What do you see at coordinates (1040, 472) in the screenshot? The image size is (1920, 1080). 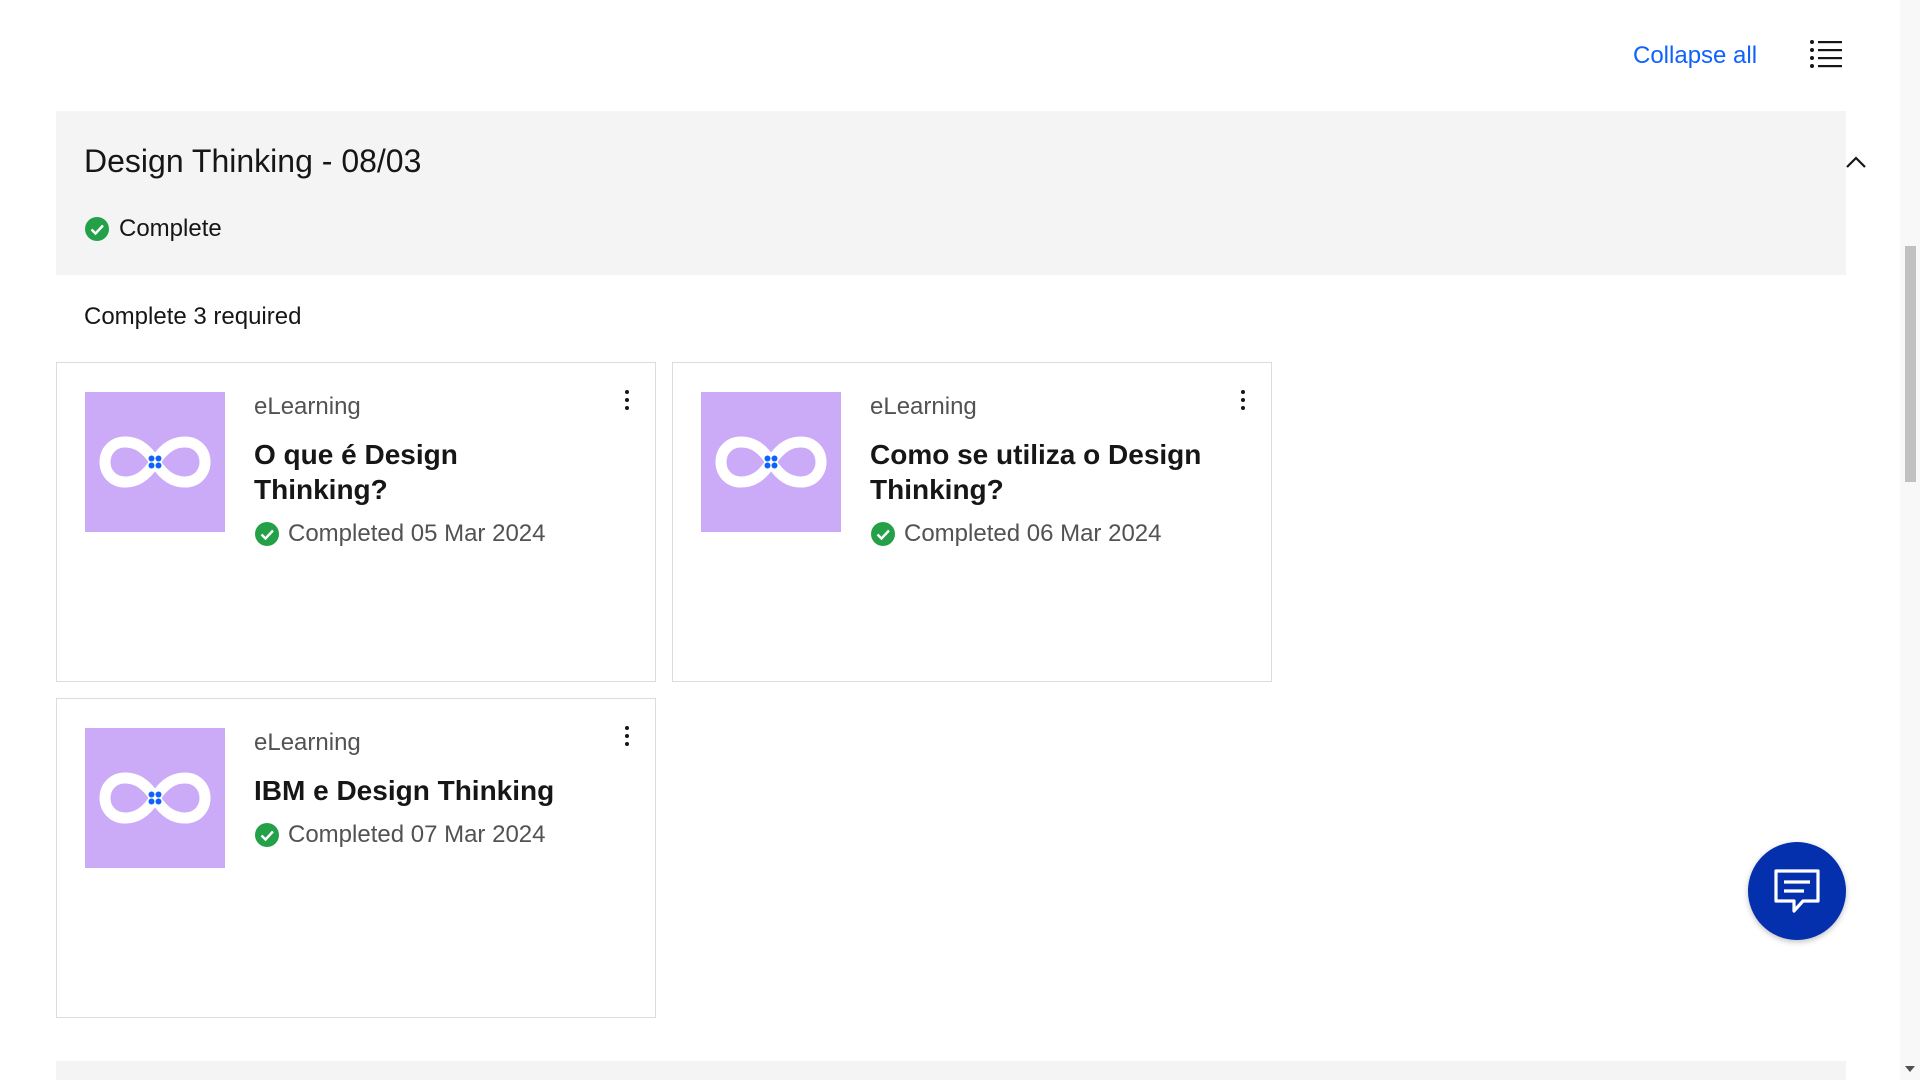 I see `course-title: Como se utiliza o Design Thinking?` at bounding box center [1040, 472].